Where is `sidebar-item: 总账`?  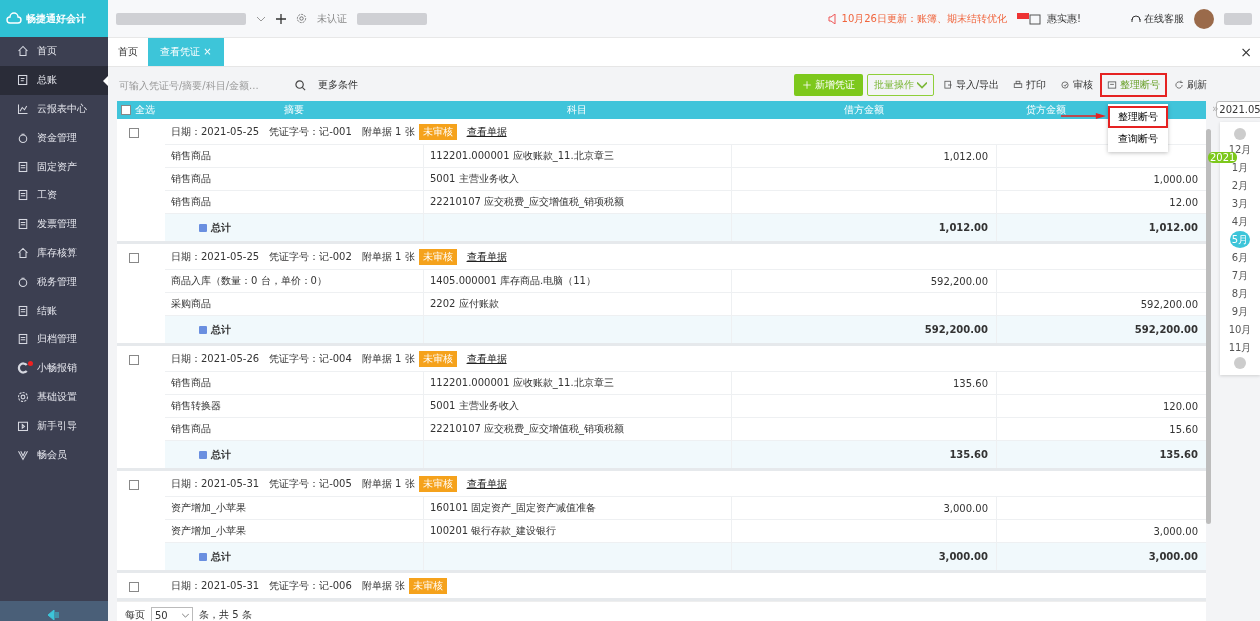
sidebar-item: 总账 is located at coordinates (54, 80).